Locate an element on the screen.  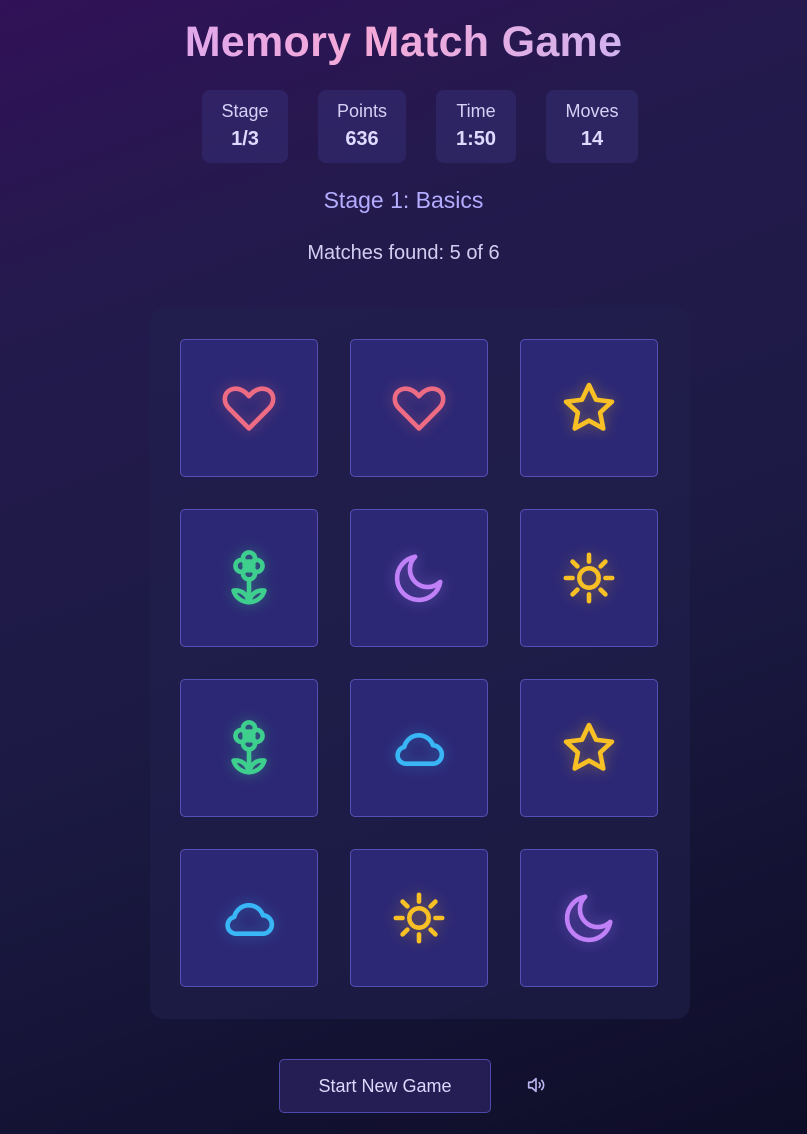
points-stat-label: Points is located at coordinates (362, 111).